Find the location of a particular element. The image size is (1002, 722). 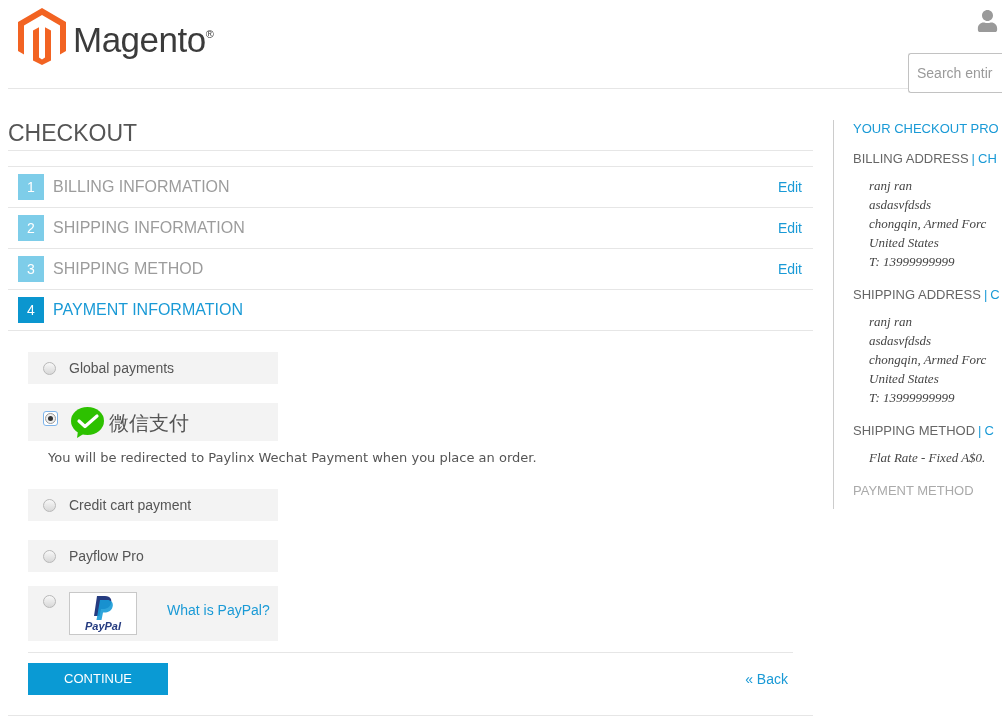

payment-option: Global payments is located at coordinates (153, 368).